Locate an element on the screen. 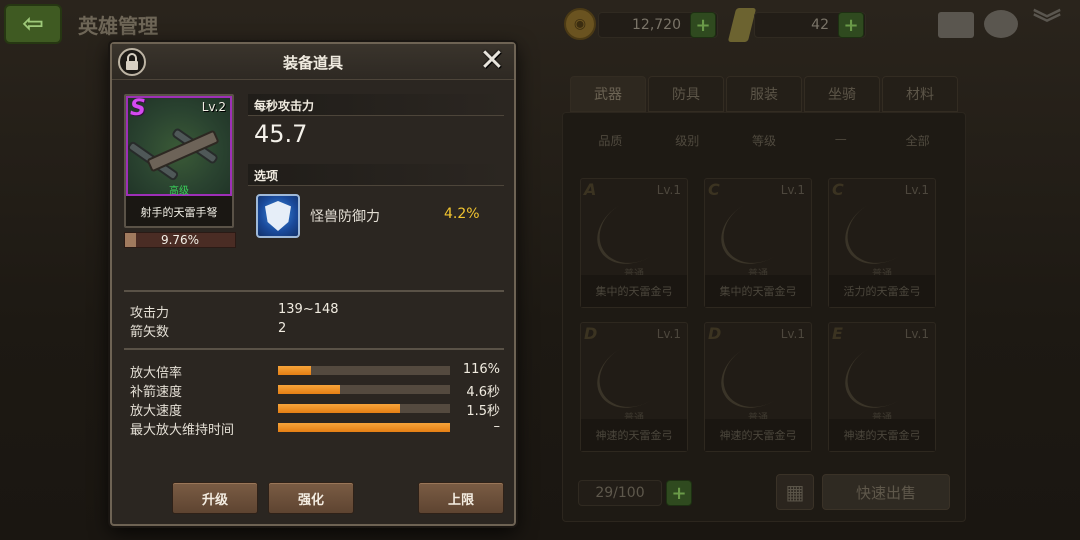 This screenshot has height=540, width=1080. mail-icon is located at coordinates (956, 25).